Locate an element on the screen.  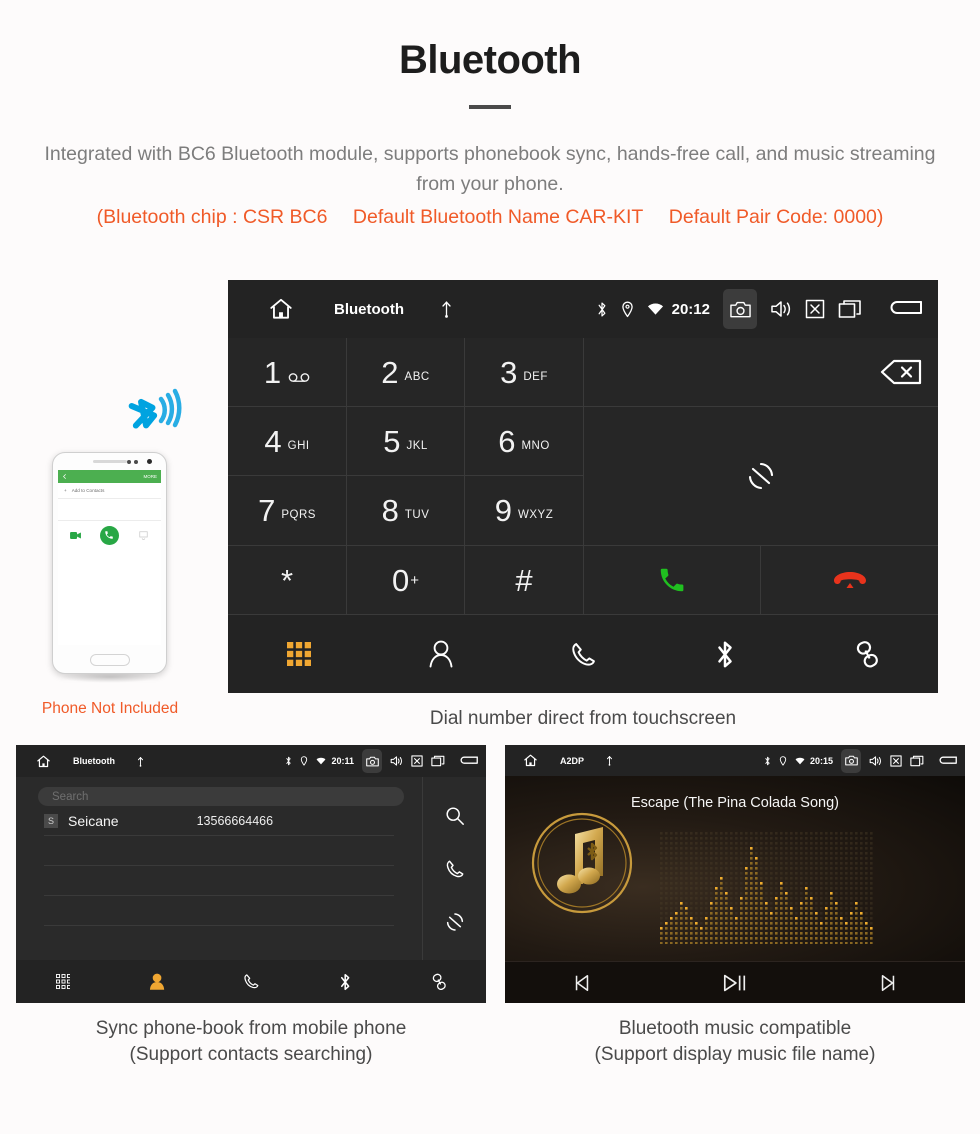
key-digit: 9 is located at coordinates (503, 510).